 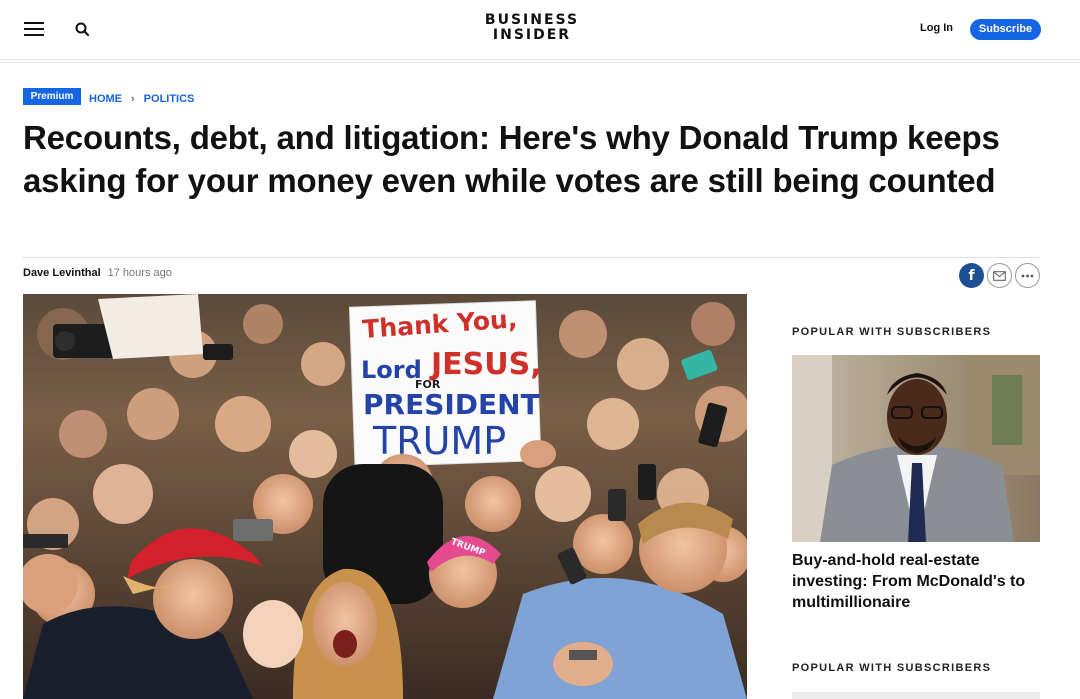 I want to click on sidebar-story-image, so click(x=916, y=448).